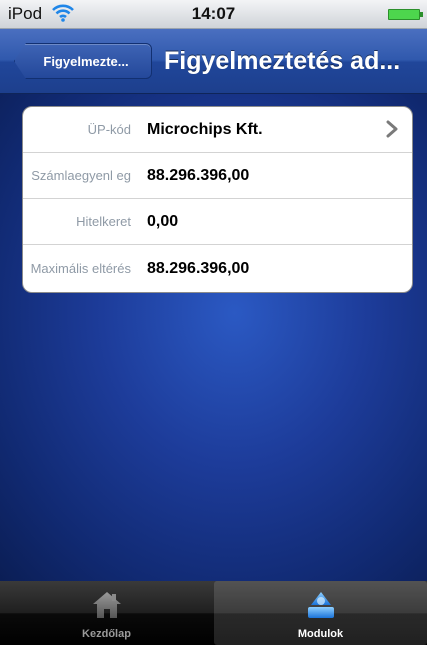  What do you see at coordinates (106, 605) in the screenshot?
I see `home-icon` at bounding box center [106, 605].